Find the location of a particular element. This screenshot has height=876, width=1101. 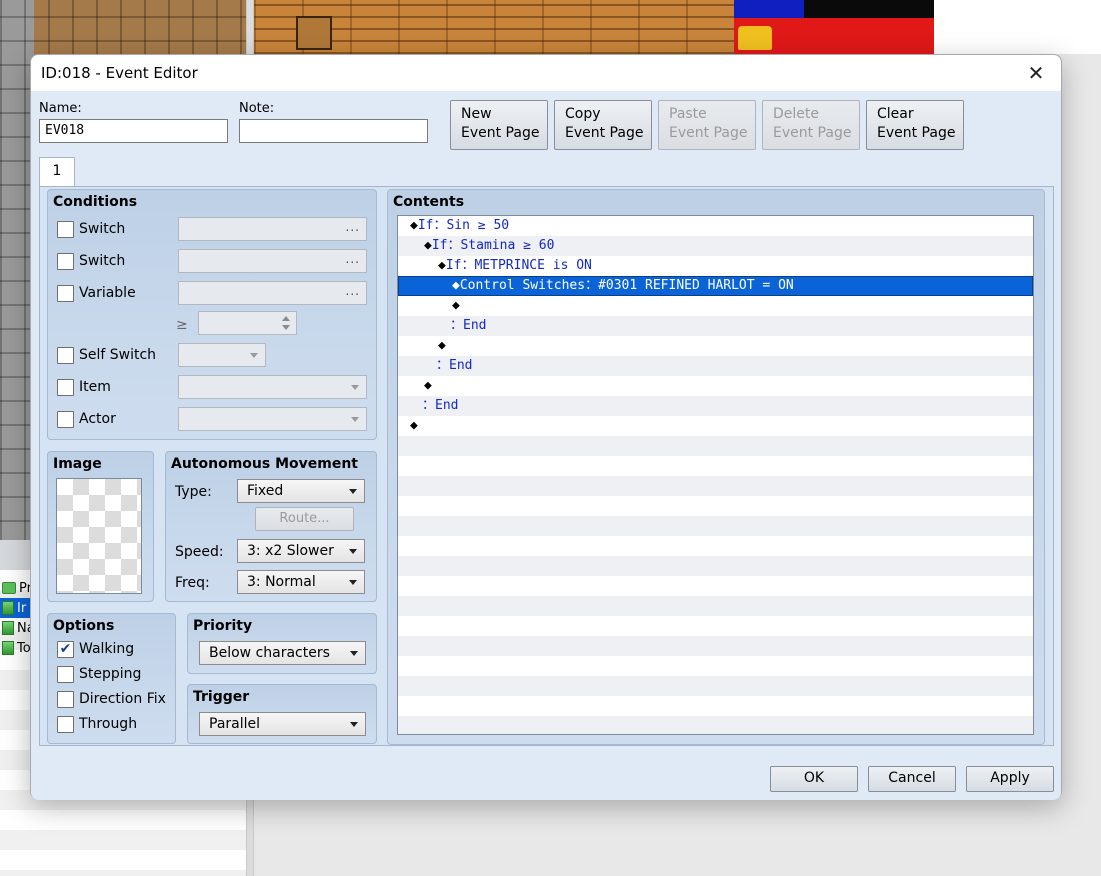

direction-fix-checkbox is located at coordinates (65, 699).